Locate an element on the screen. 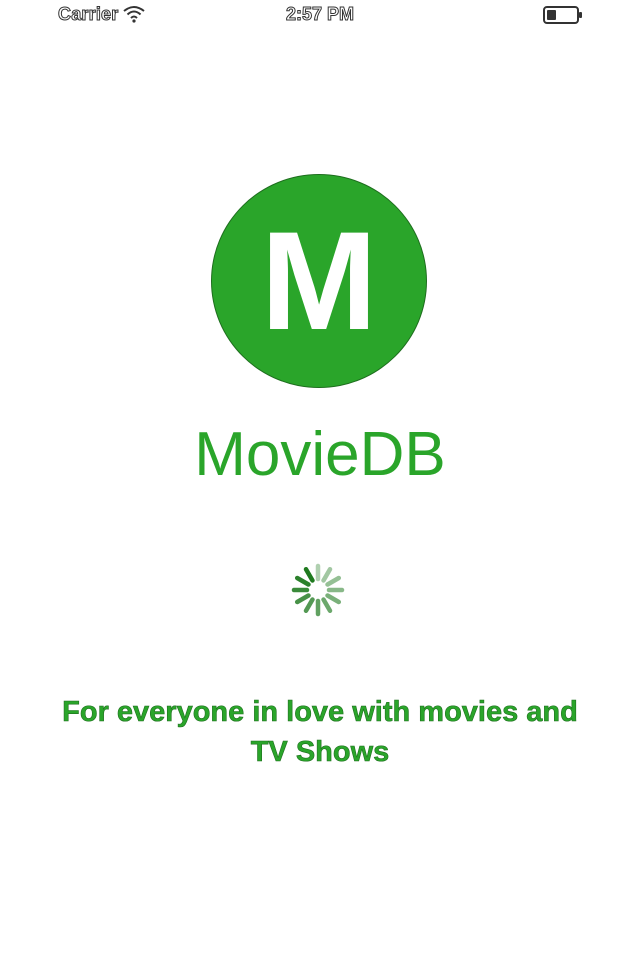 The height and width of the screenshot is (960, 640). app-logo: M is located at coordinates (319, 281).